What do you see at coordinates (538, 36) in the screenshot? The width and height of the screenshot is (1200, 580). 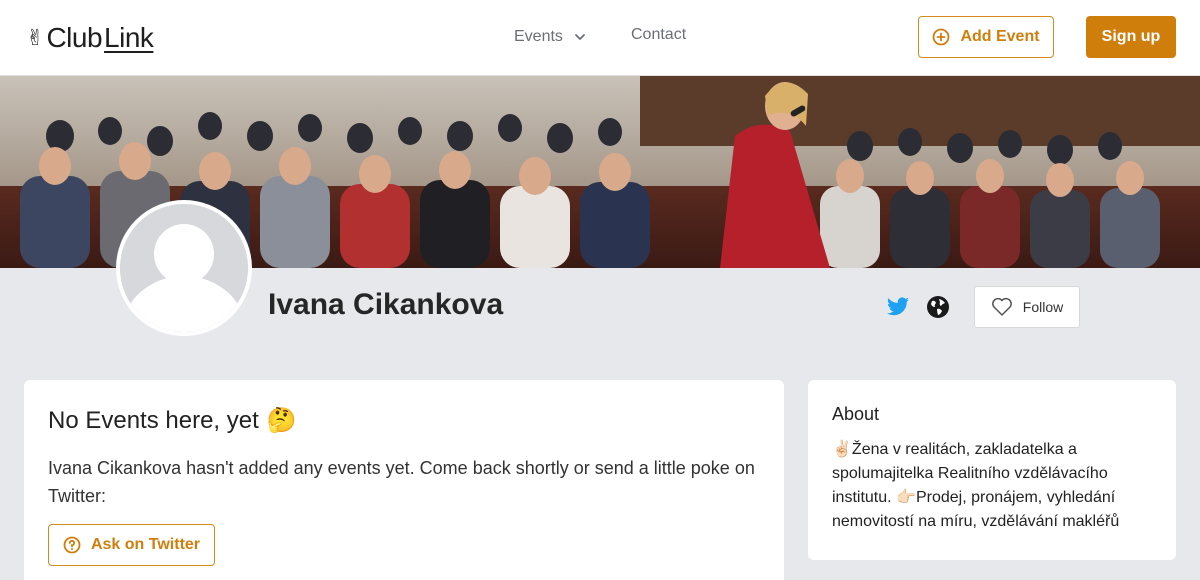 I see `nav-events-label: Events` at bounding box center [538, 36].